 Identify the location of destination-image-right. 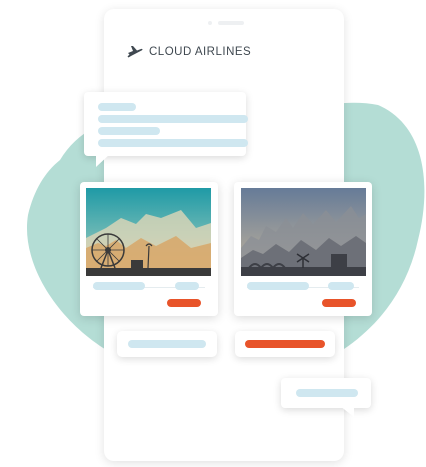
(303, 232).